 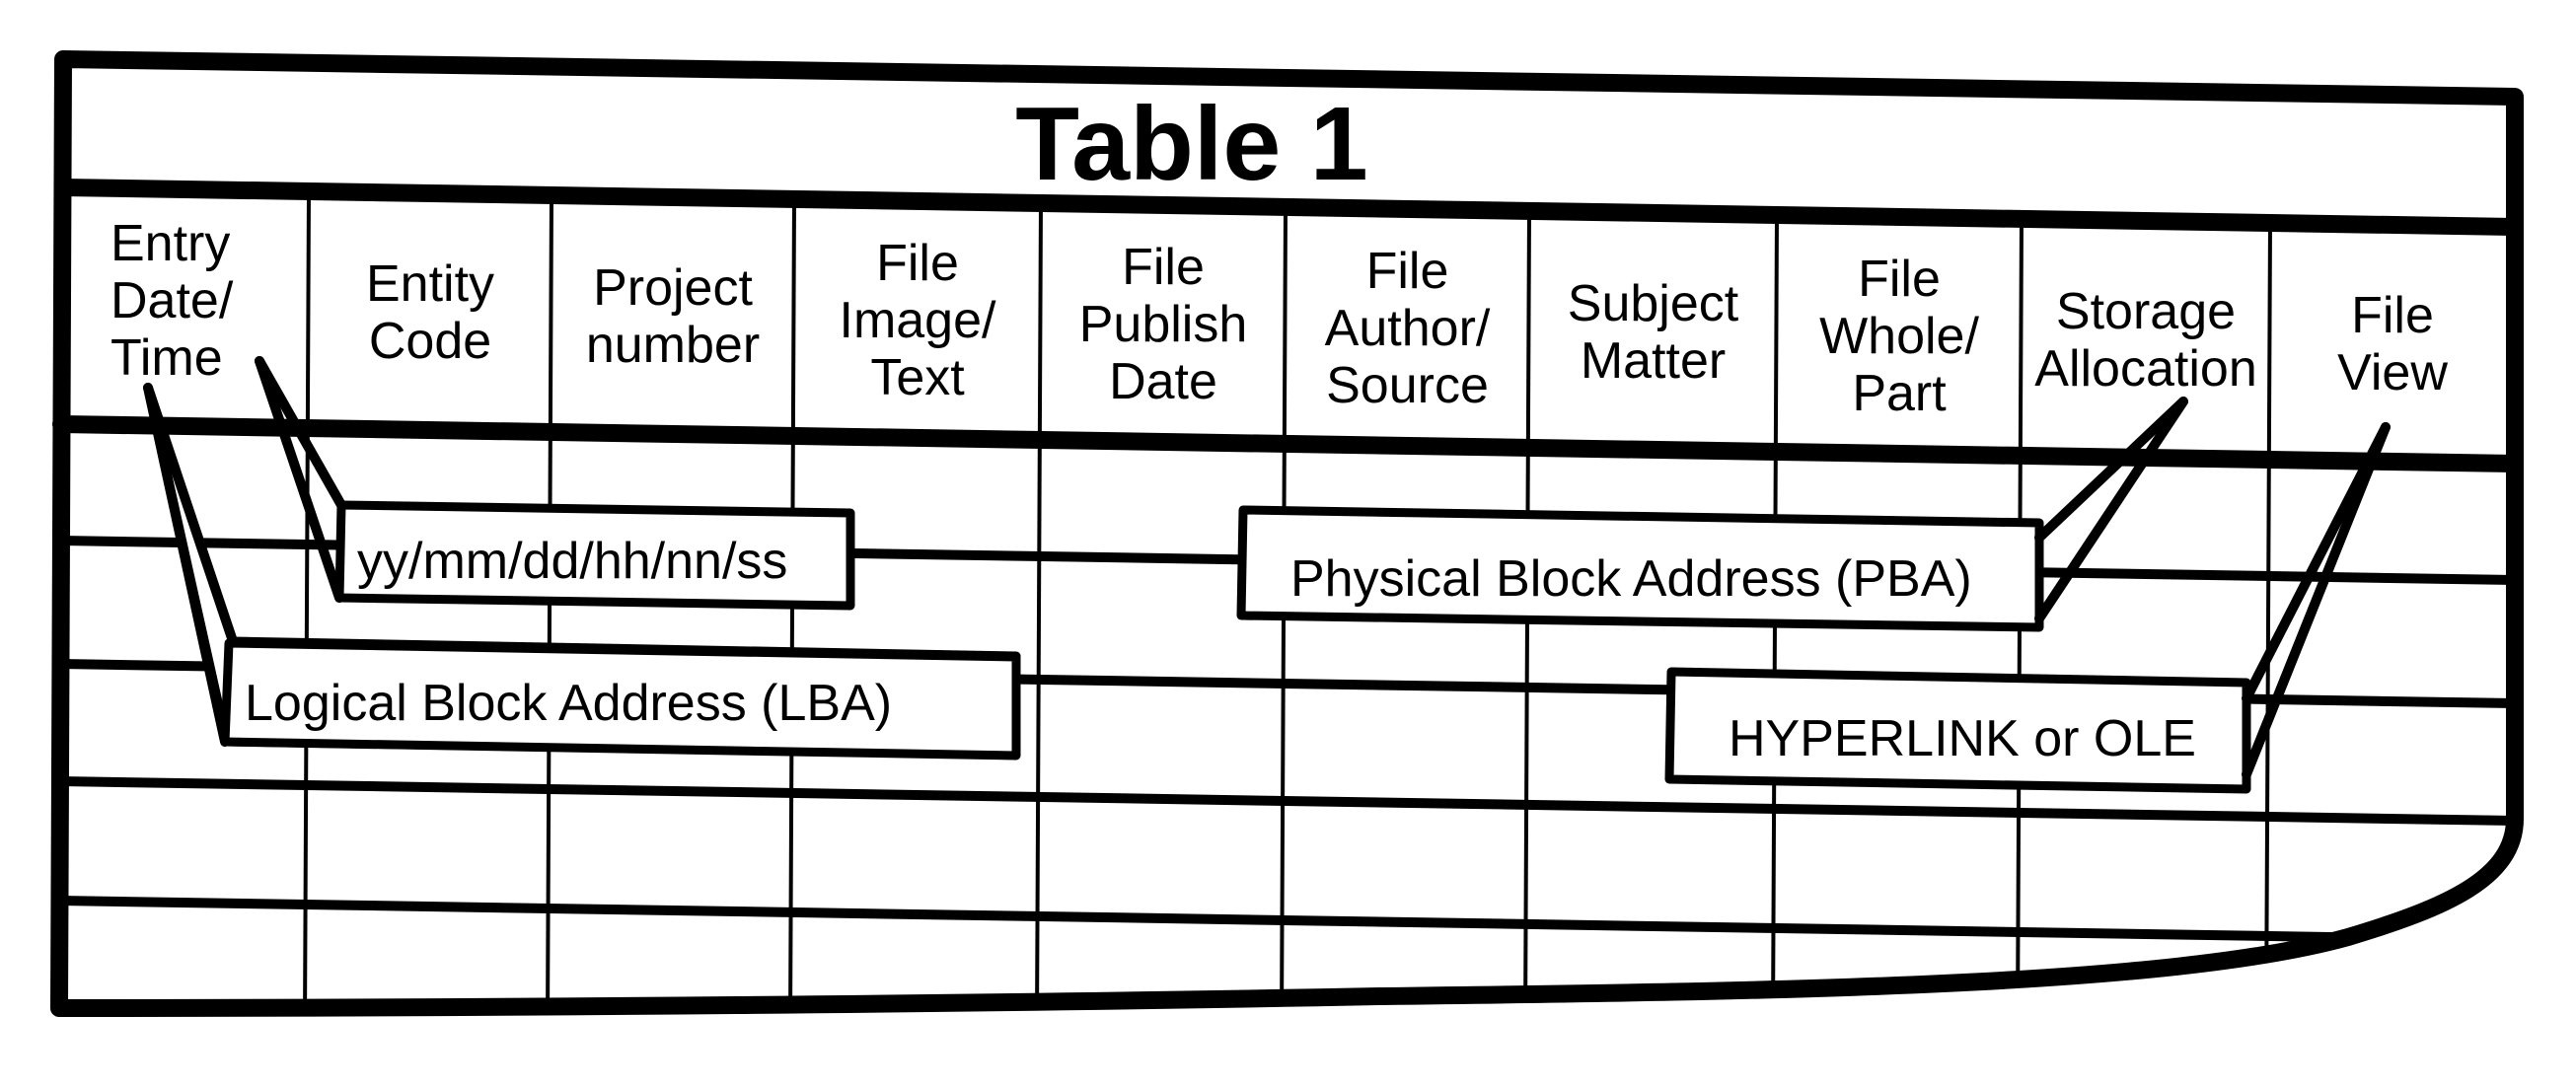 What do you see at coordinates (1962, 738) in the screenshot?
I see `hyperlink-label: HYPERLINK or OLE` at bounding box center [1962, 738].